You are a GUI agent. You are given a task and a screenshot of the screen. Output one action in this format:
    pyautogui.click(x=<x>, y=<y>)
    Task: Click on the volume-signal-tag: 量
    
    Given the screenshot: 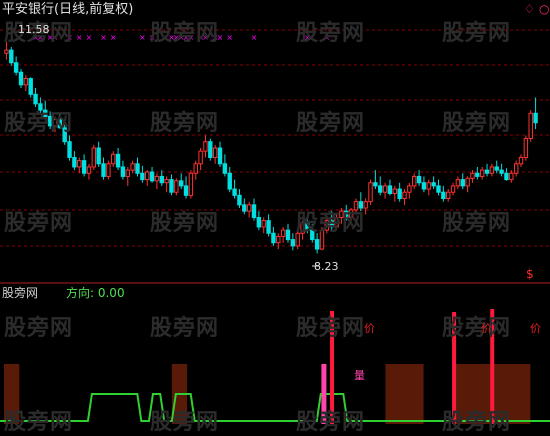 What is the action you would take?
    pyautogui.click(x=359, y=375)
    